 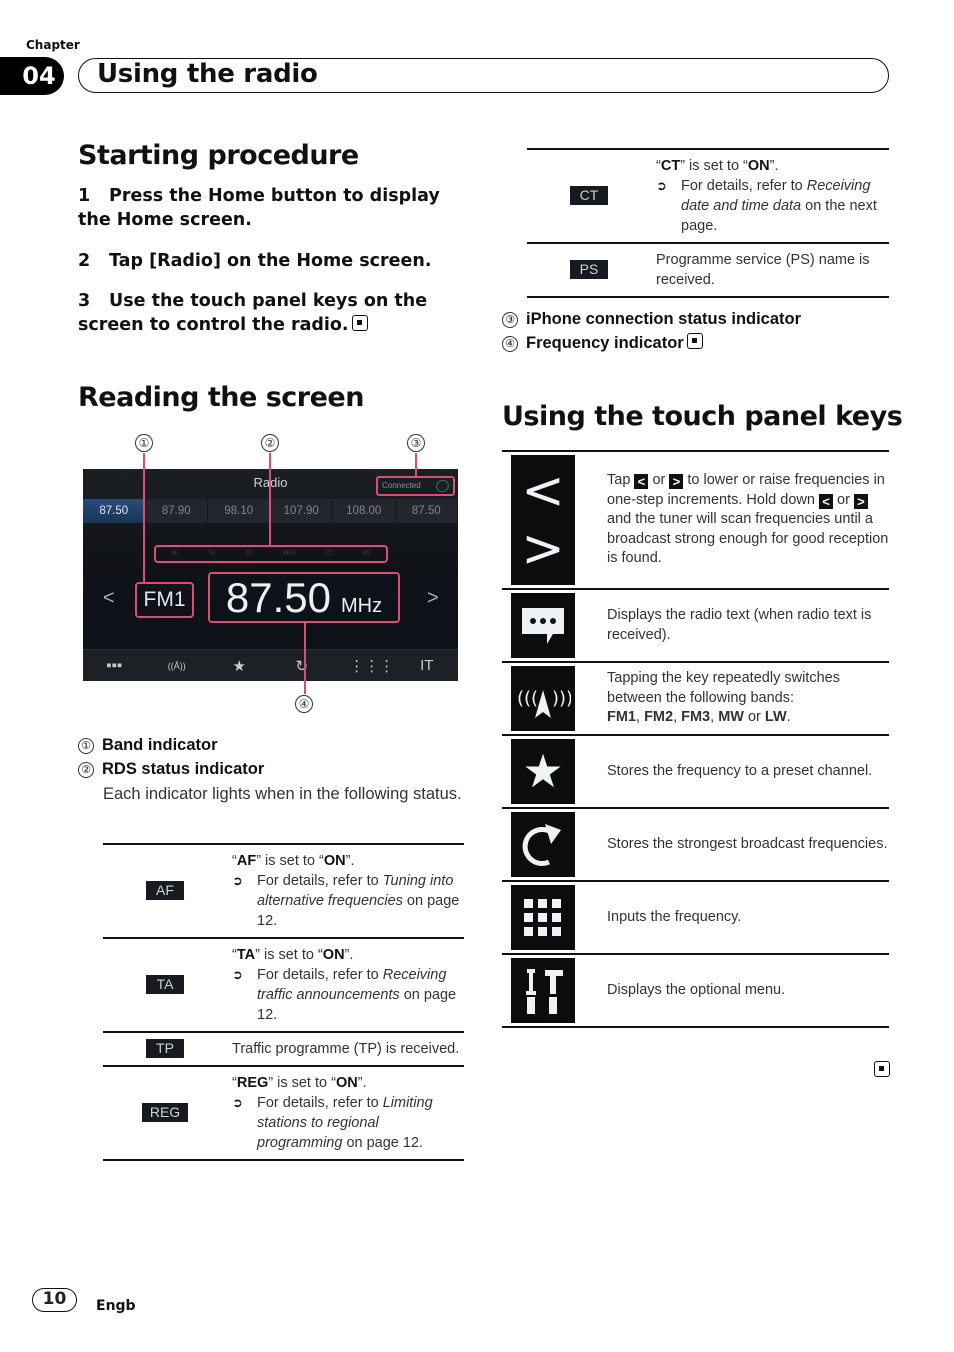 What do you see at coordinates (176, 665) in the screenshot?
I see `band-icon: ((Å))` at bounding box center [176, 665].